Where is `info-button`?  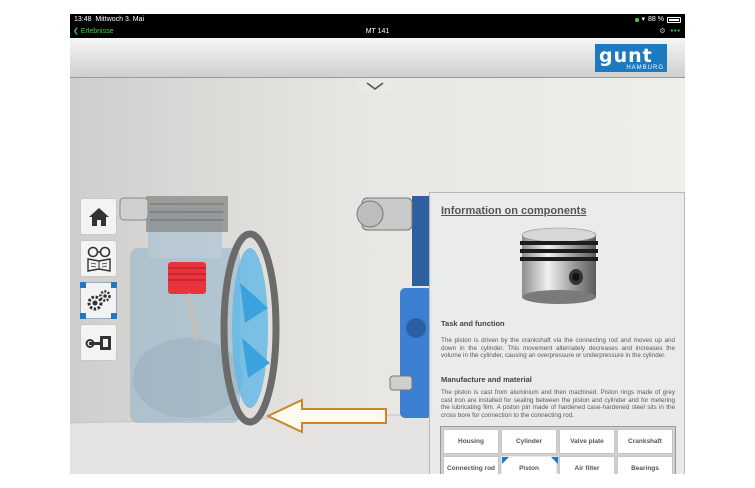 info-button is located at coordinates (98, 258).